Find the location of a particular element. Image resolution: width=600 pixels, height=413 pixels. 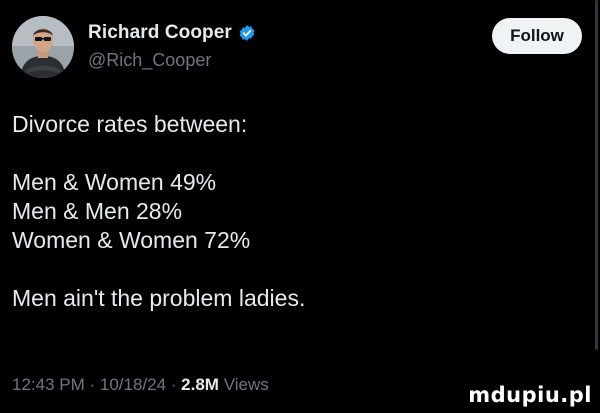

tweet-time: 12:43 PM is located at coordinates (48, 384).